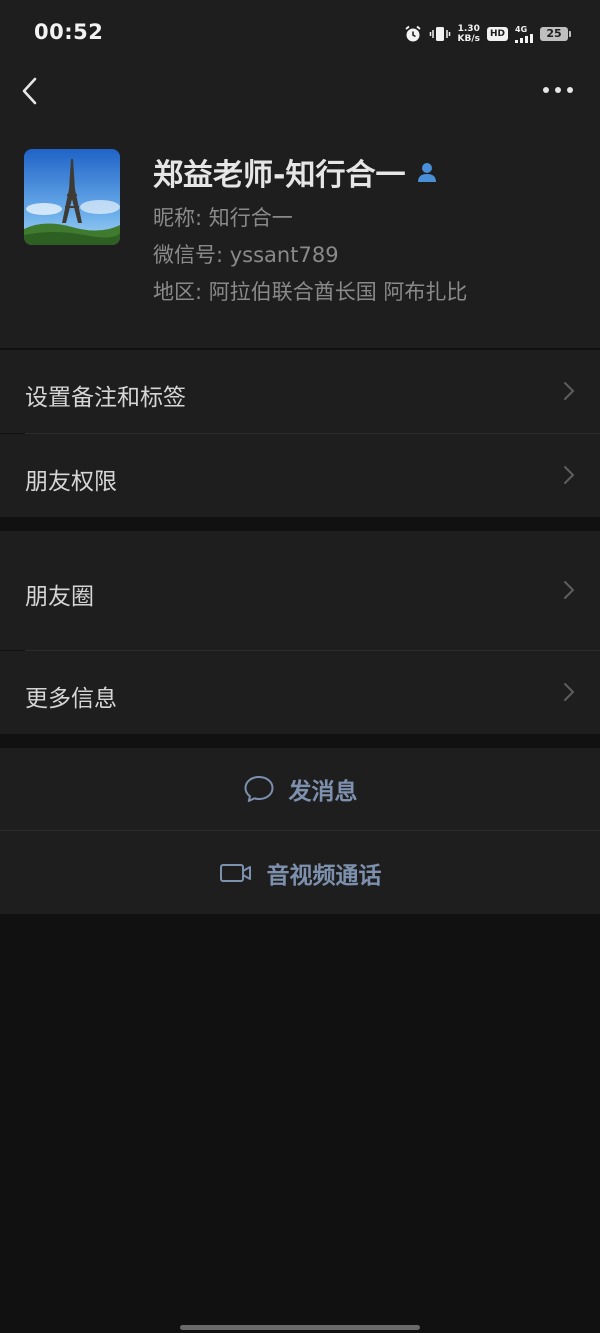 The image size is (600, 1333). I want to click on person-badge-icon, so click(427, 172).